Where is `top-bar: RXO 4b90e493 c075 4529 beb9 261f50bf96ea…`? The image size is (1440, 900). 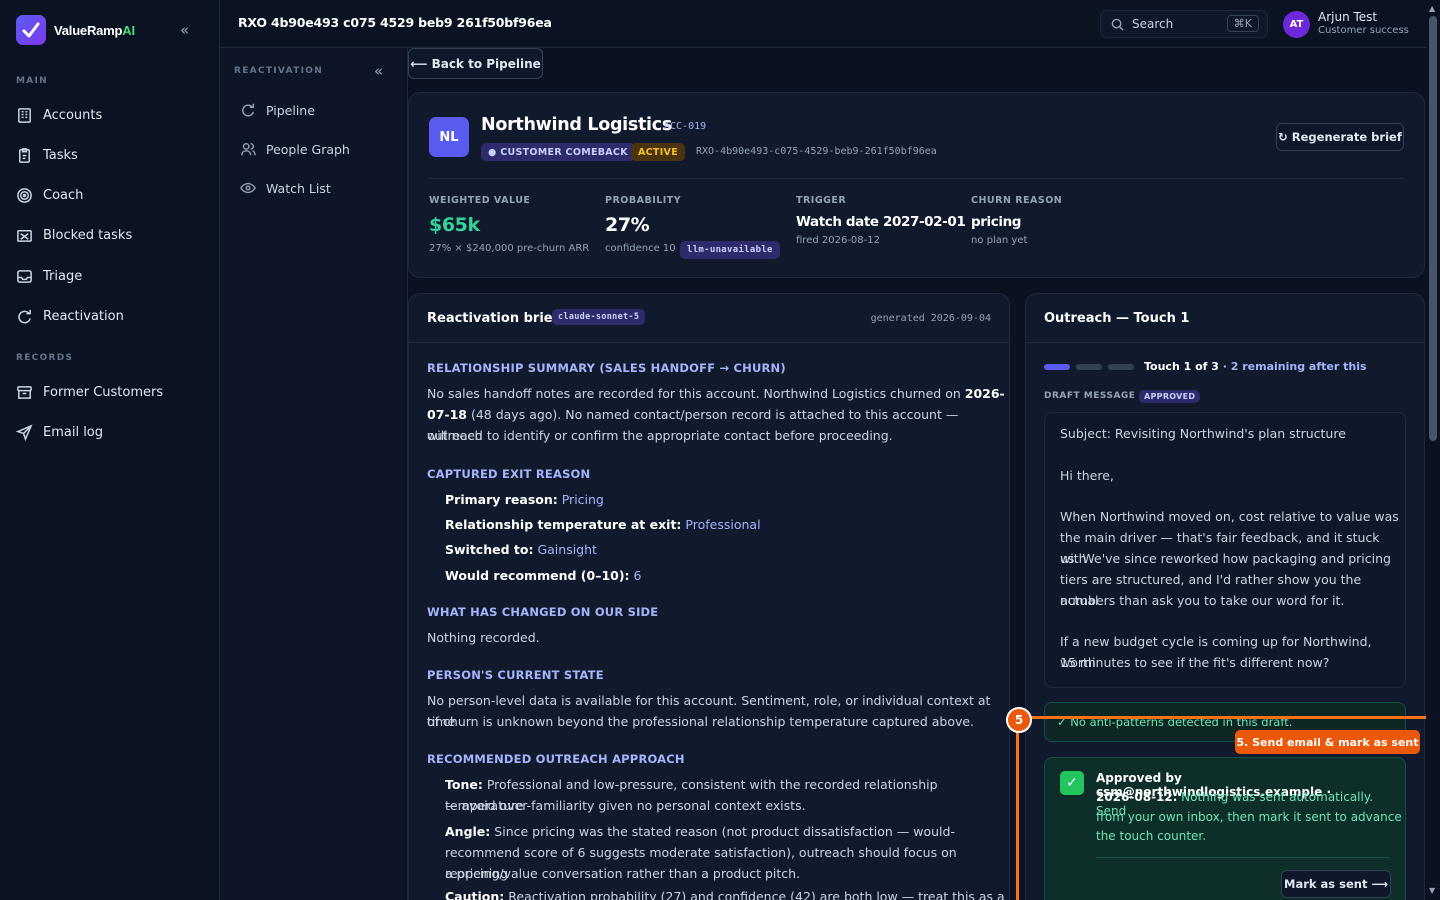
top-bar: RXO 4b90e493 c075 4529 beb9 261f50bf96ea… is located at coordinates (823, 24).